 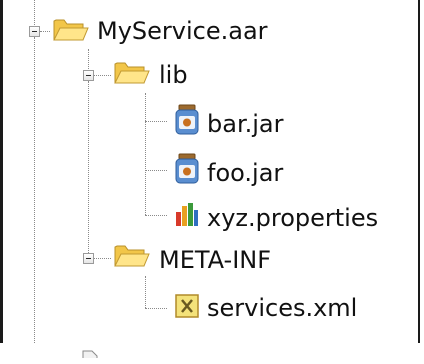 What do you see at coordinates (215, 260) in the screenshot?
I see `node-label: META-INF` at bounding box center [215, 260].